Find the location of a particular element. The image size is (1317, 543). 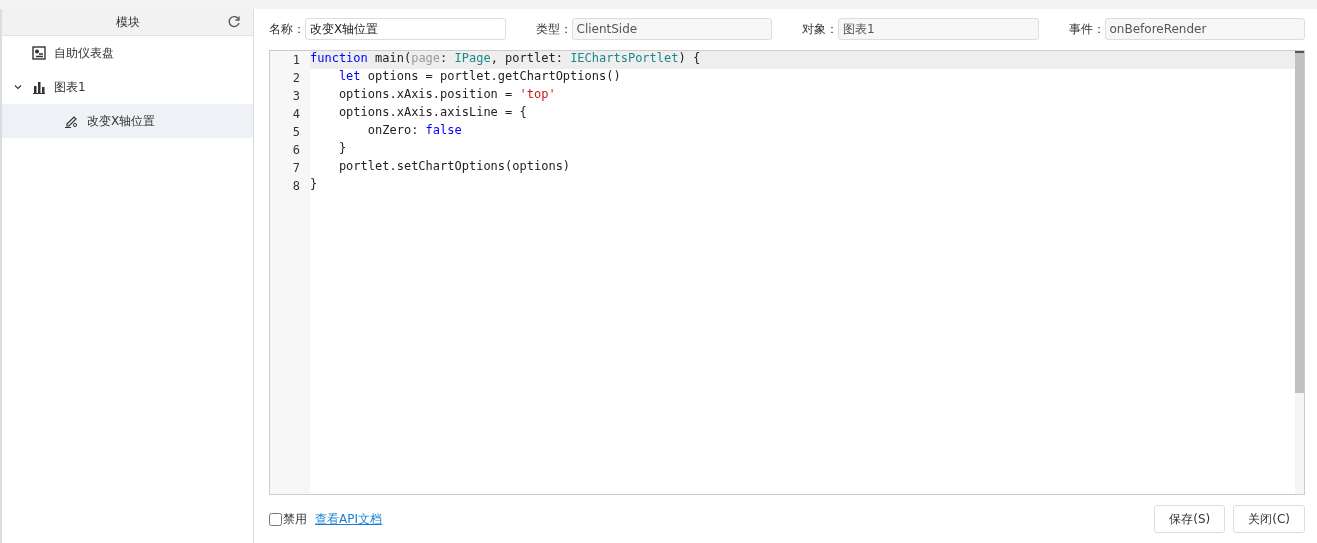

tree-item: 改变X轴位置 is located at coordinates (127, 121).